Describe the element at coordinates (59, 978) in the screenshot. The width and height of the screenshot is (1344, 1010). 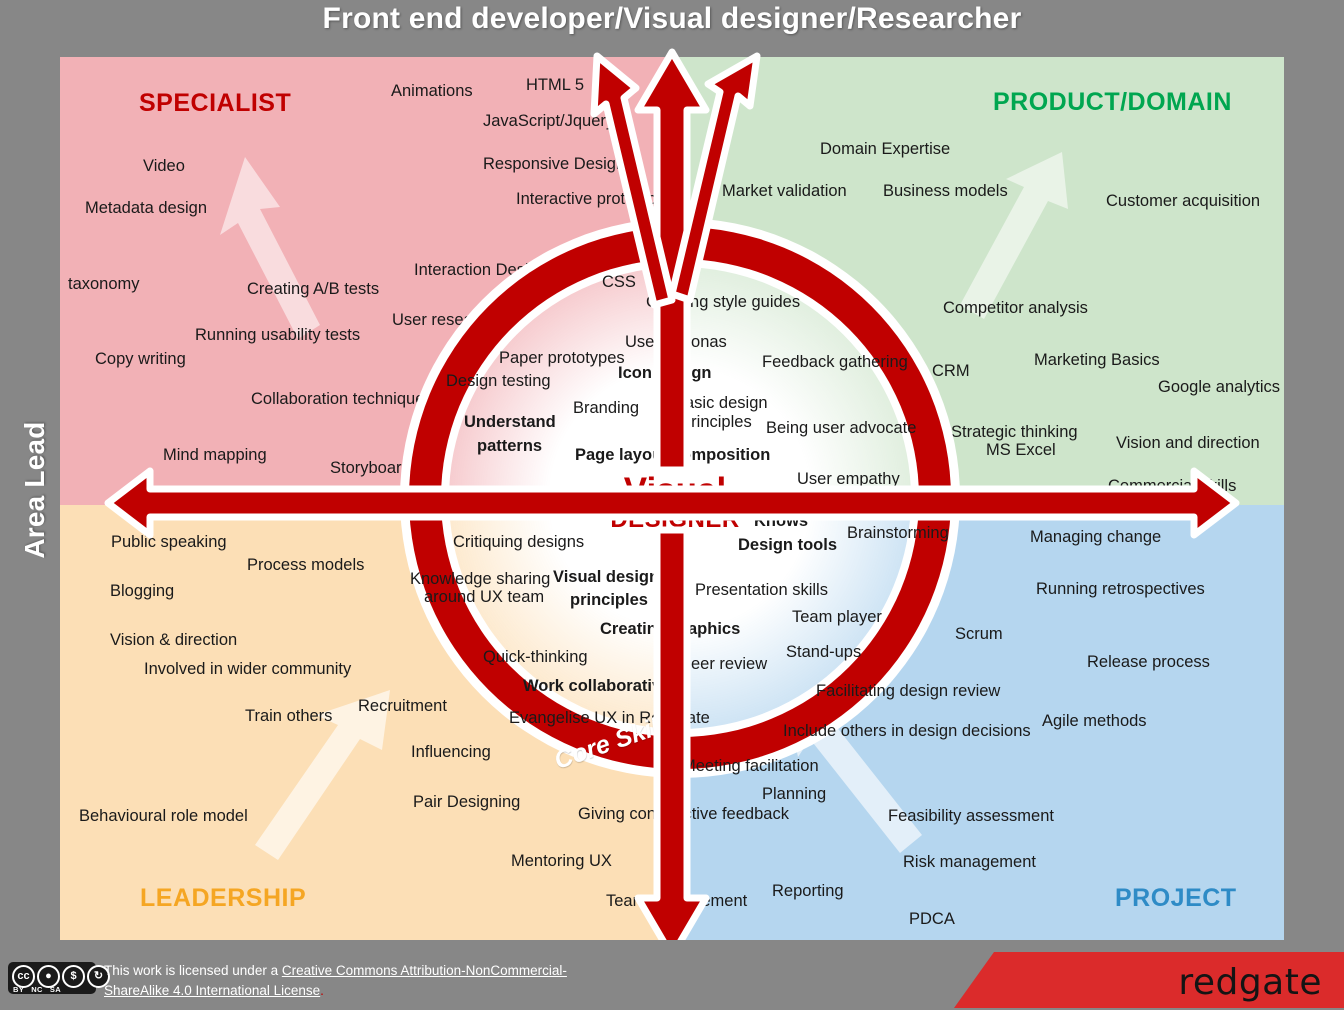
I see `creative-commons-badge-icon: cc ● $ ↻ BY NC SA` at that location.